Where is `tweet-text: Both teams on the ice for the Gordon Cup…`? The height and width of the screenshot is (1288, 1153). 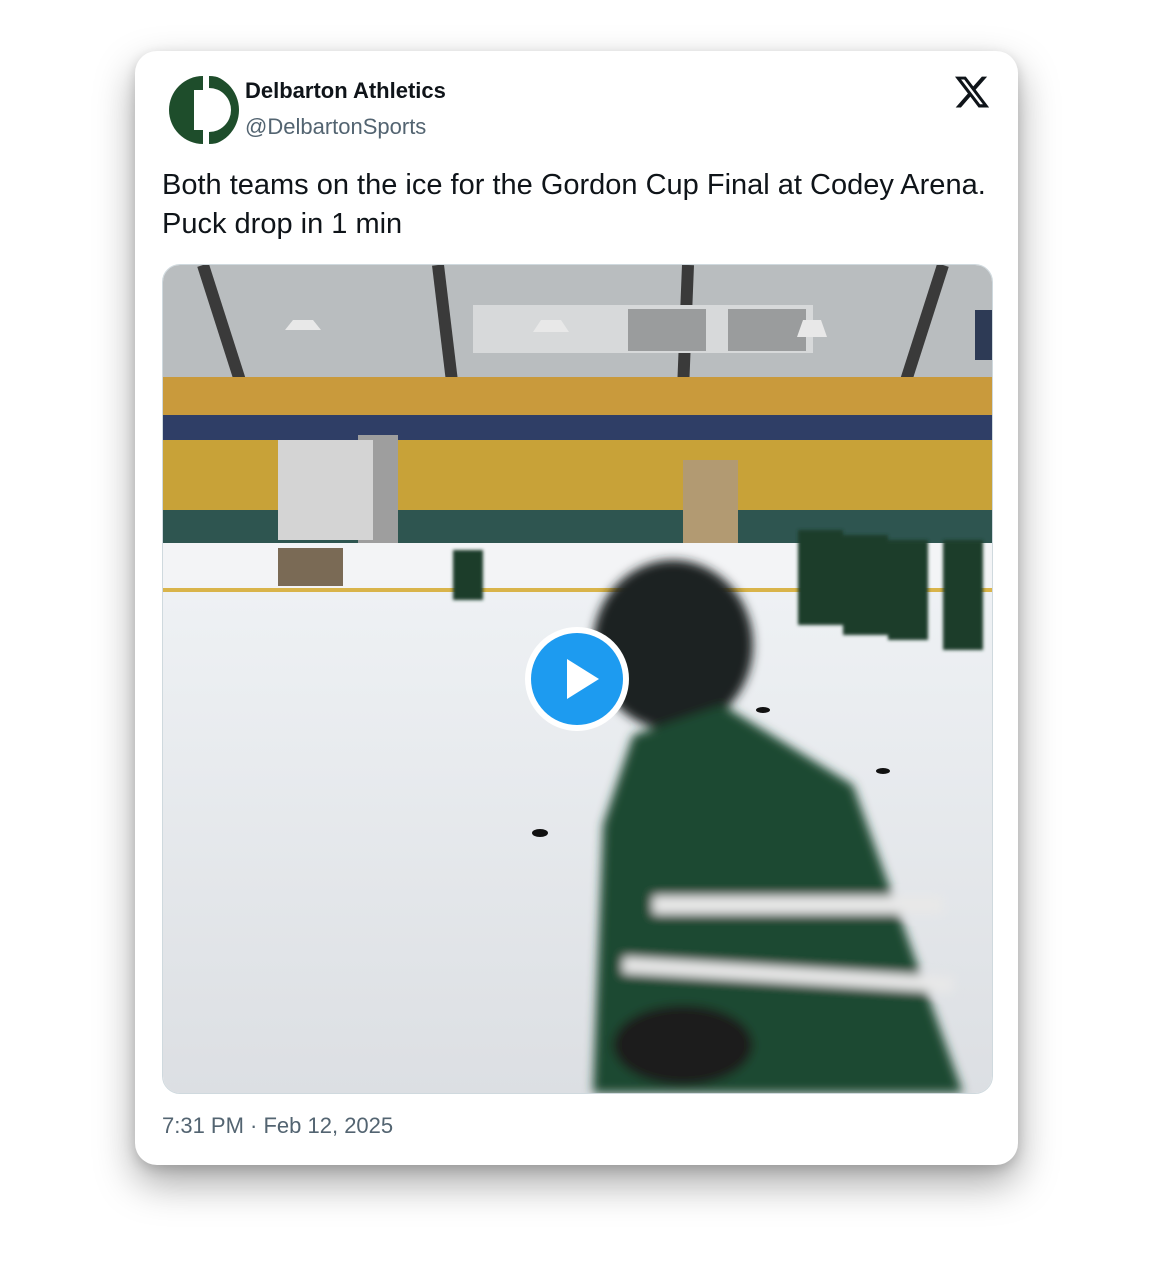 tweet-text: Both teams on the ice for the Gordon Cup… is located at coordinates (574, 204).